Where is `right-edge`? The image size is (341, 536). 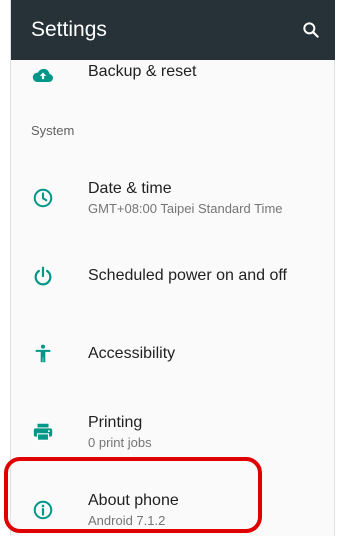 right-edge is located at coordinates (337, 268).